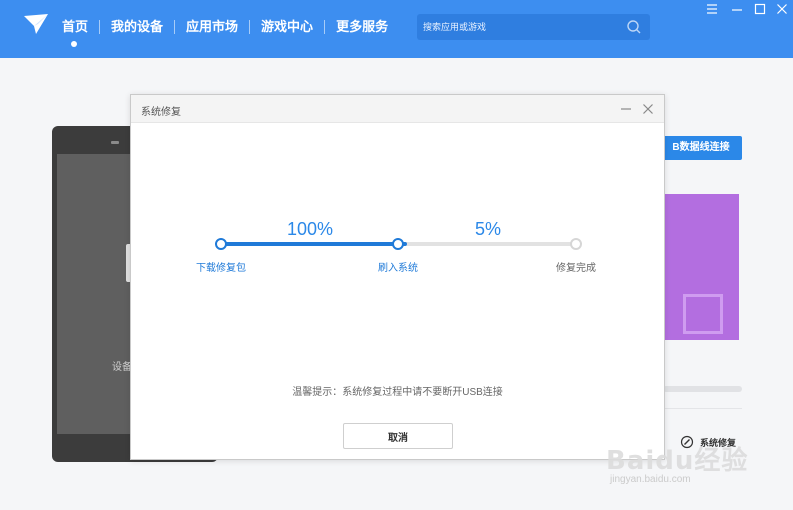 This screenshot has height=510, width=793. Describe the element at coordinates (310, 229) in the screenshot. I see `progress-percent-download: 100%` at that location.